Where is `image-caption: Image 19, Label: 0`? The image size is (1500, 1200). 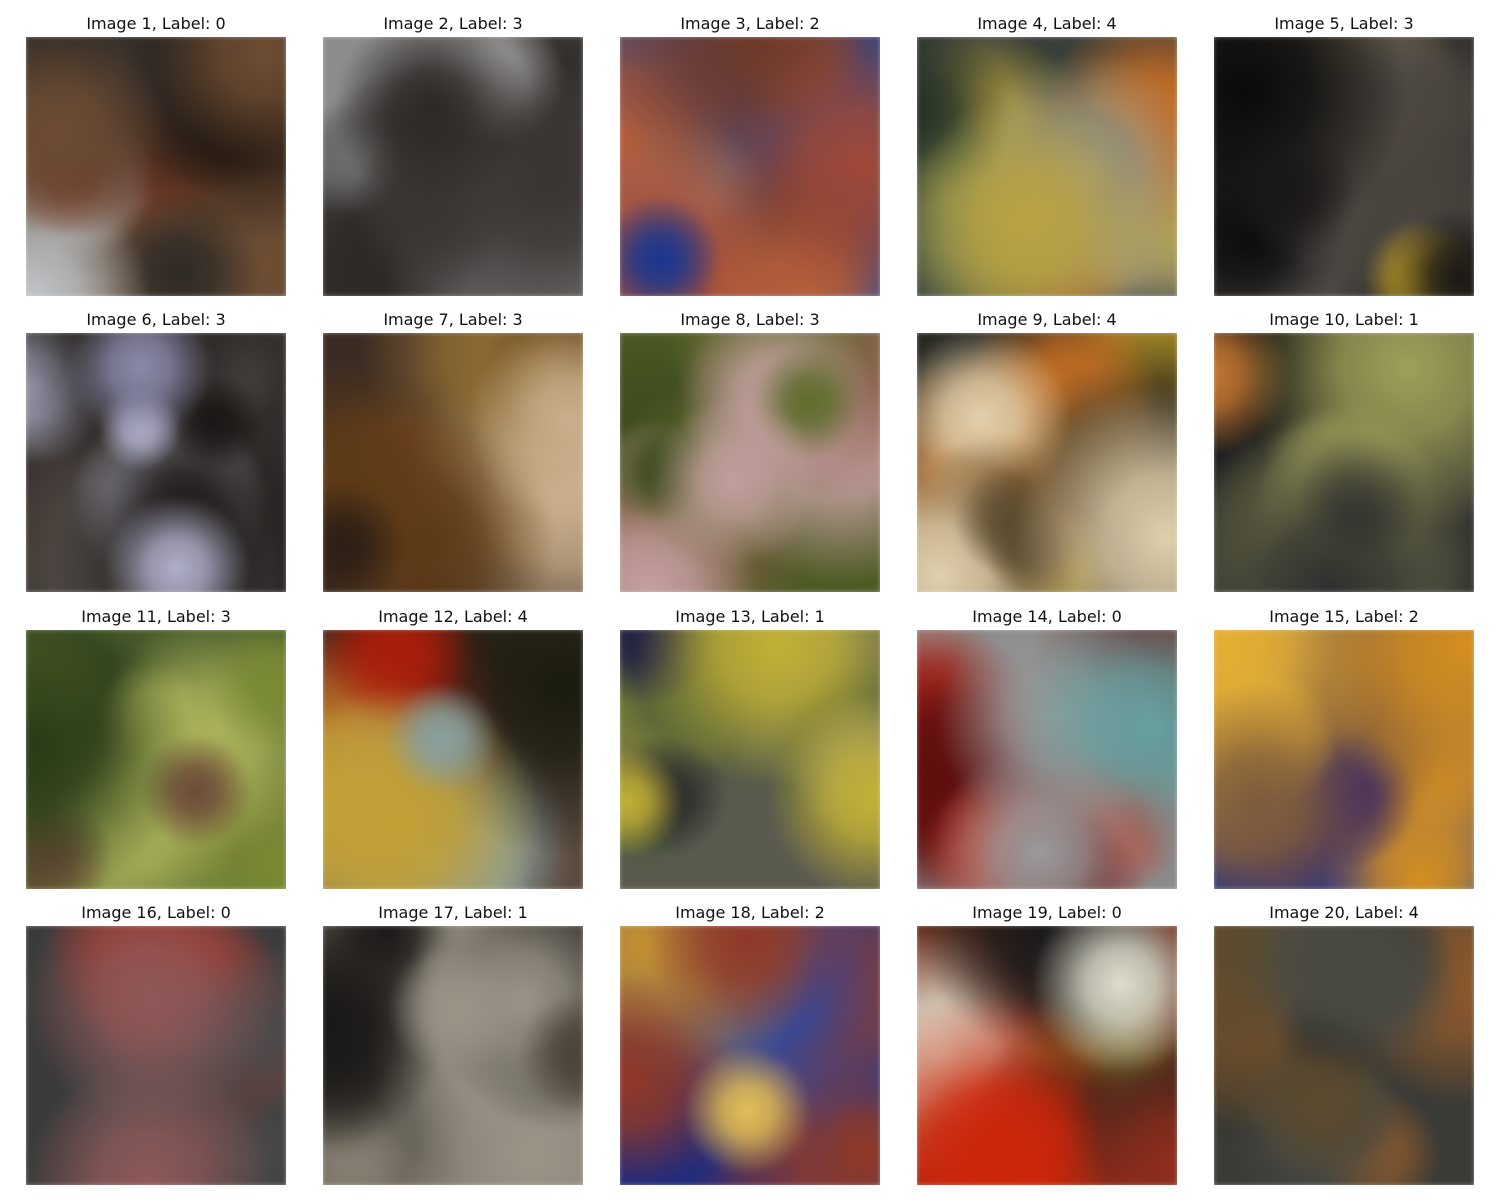
image-caption: Image 19, Label: 0 is located at coordinates (1047, 912).